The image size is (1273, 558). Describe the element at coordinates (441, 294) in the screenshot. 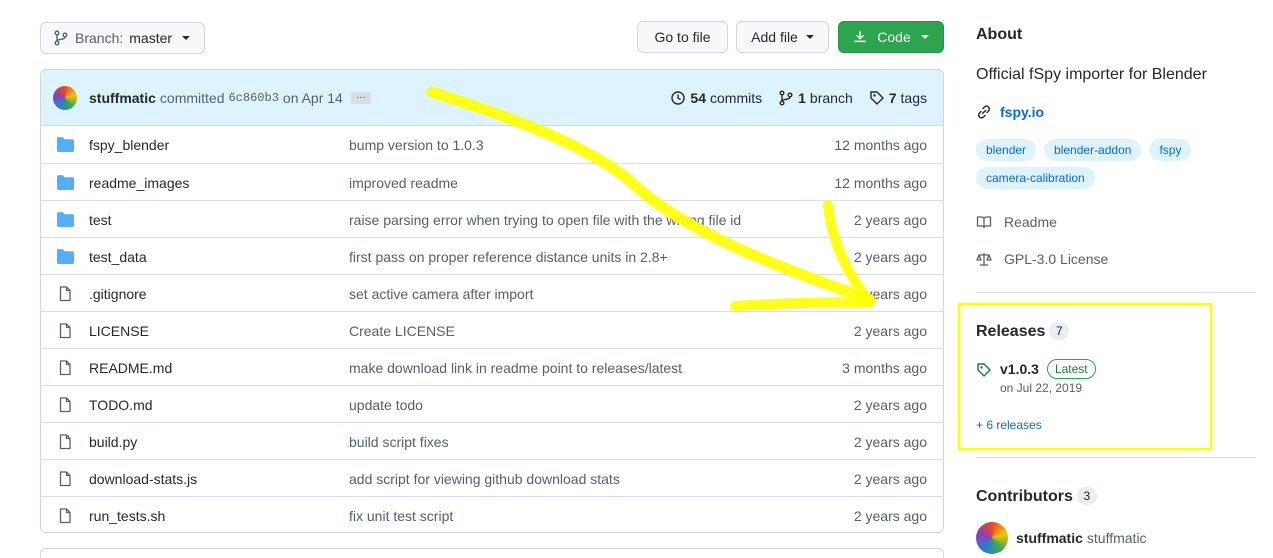

I see `commit-message-link: set active camera after import` at that location.